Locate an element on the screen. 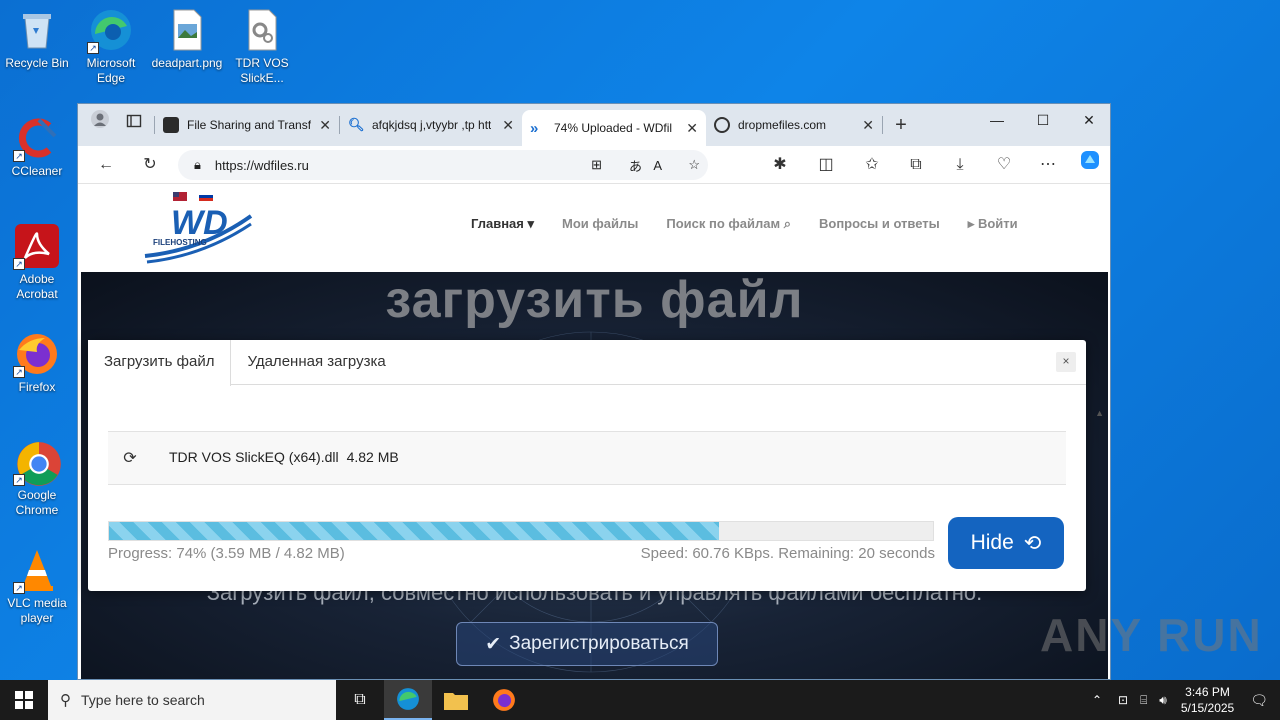 The height and width of the screenshot is (720, 1280). desktop-icon-chrome: ↗ Google Chrome is located at coordinates (37, 479).